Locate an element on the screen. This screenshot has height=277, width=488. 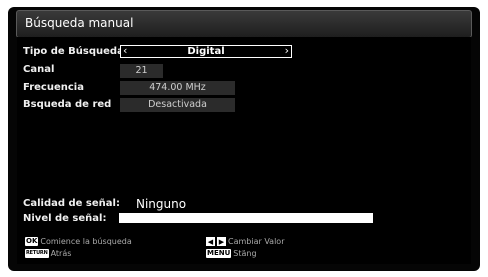
right-arrow-key-icon: ▶ is located at coordinates (221, 241).